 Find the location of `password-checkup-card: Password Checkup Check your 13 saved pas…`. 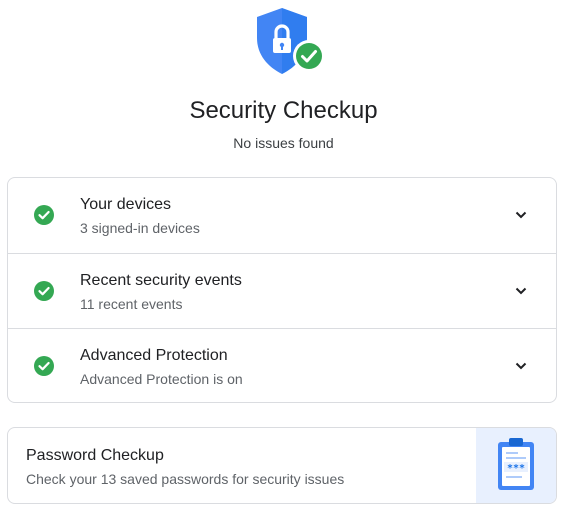

password-checkup-card: Password Checkup Check your 13 saved pas… is located at coordinates (282, 465).